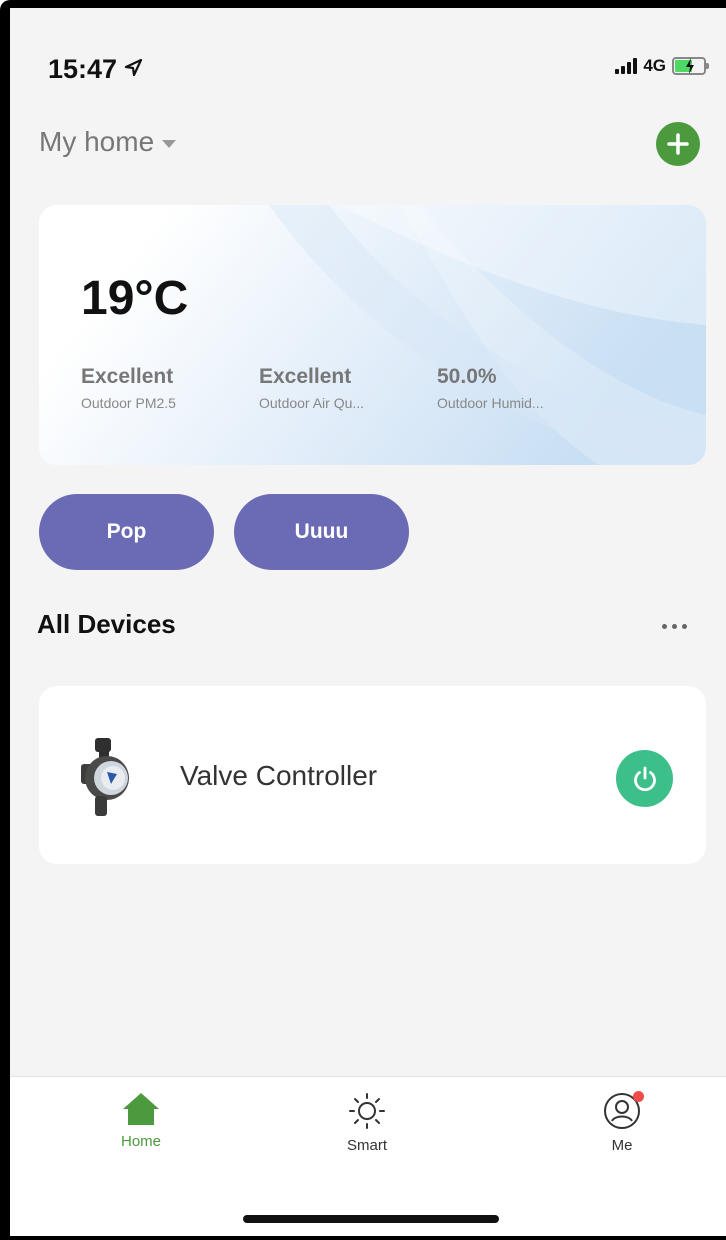 The height and width of the screenshot is (1240, 726). I want to click on metric-label: Outdoor PM2.5, so click(128, 403).